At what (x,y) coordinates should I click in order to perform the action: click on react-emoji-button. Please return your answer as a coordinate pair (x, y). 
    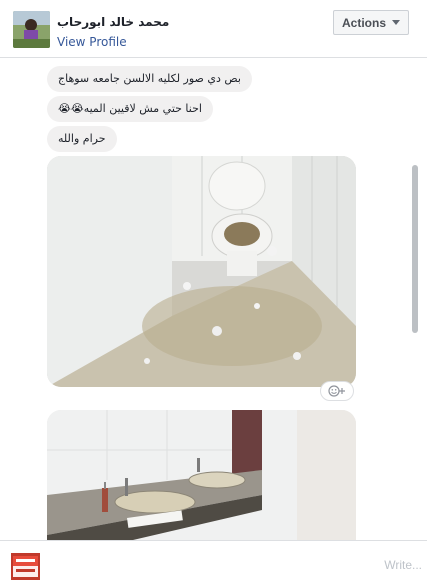
    Looking at the image, I should click on (337, 391).